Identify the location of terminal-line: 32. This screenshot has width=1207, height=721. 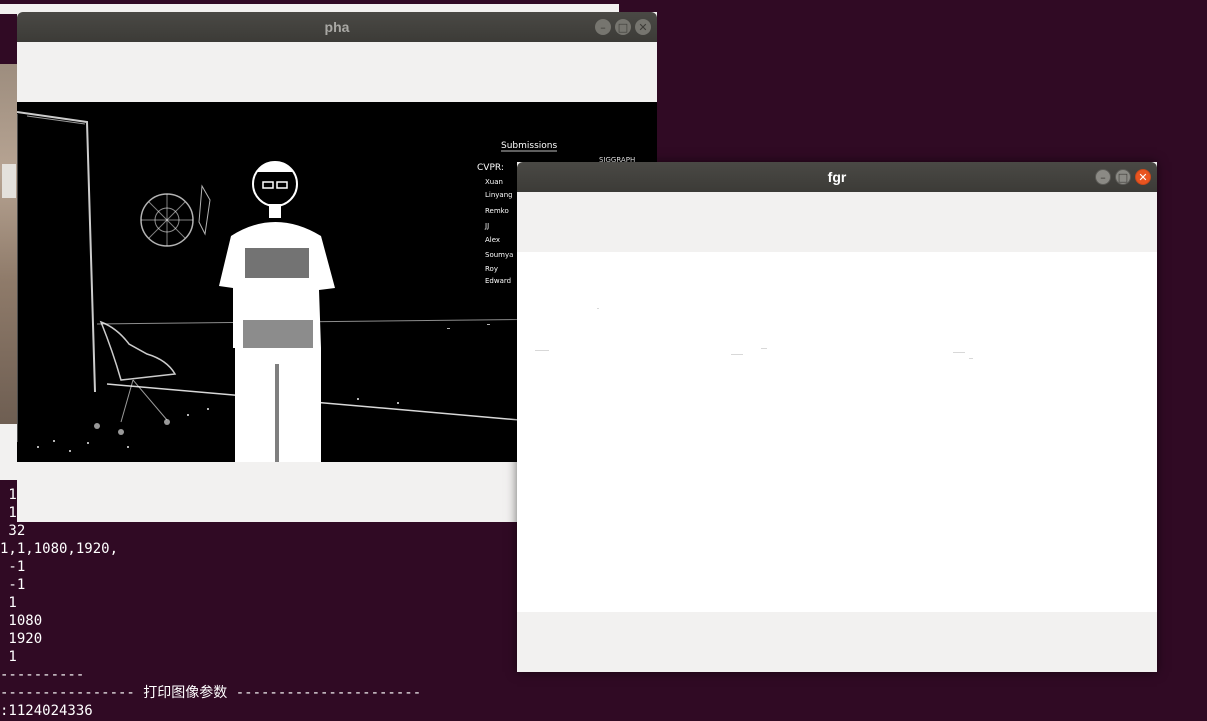
(13, 531).